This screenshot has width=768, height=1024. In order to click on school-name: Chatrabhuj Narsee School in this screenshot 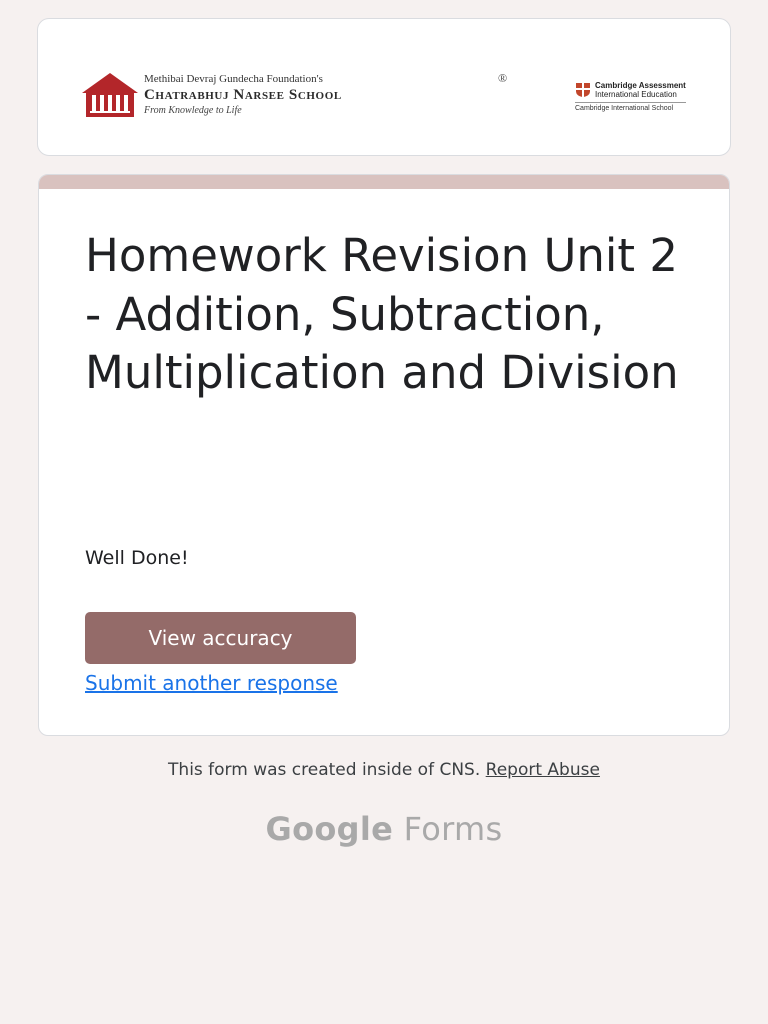, I will do `click(243, 95)`.